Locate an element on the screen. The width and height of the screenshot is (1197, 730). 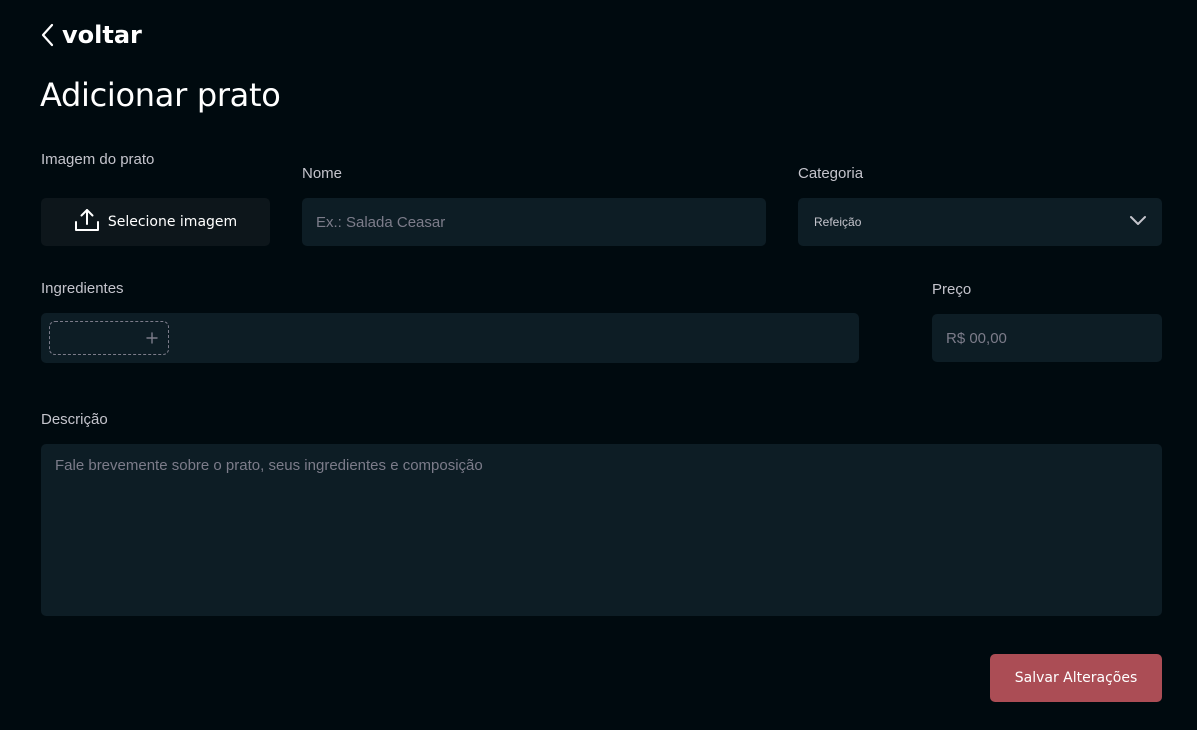
price-input is located at coordinates (1047, 338).